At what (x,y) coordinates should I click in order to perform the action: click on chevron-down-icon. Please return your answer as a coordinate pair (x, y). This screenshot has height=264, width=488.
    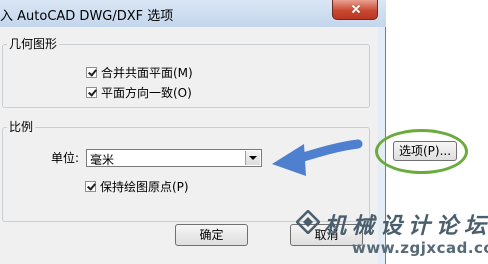
    Looking at the image, I should click on (252, 158).